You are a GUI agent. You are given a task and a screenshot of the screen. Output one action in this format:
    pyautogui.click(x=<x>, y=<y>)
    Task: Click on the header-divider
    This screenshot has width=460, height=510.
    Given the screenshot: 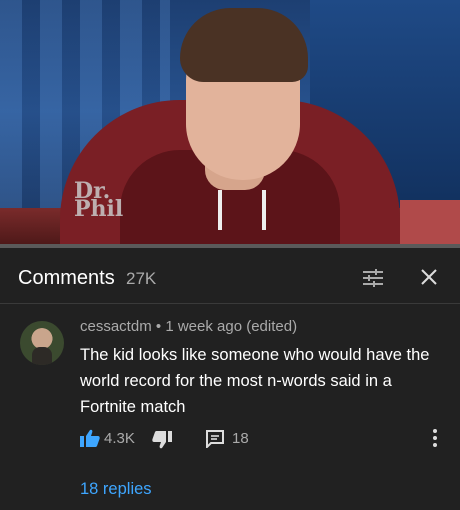 What is the action you would take?
    pyautogui.click(x=230, y=303)
    